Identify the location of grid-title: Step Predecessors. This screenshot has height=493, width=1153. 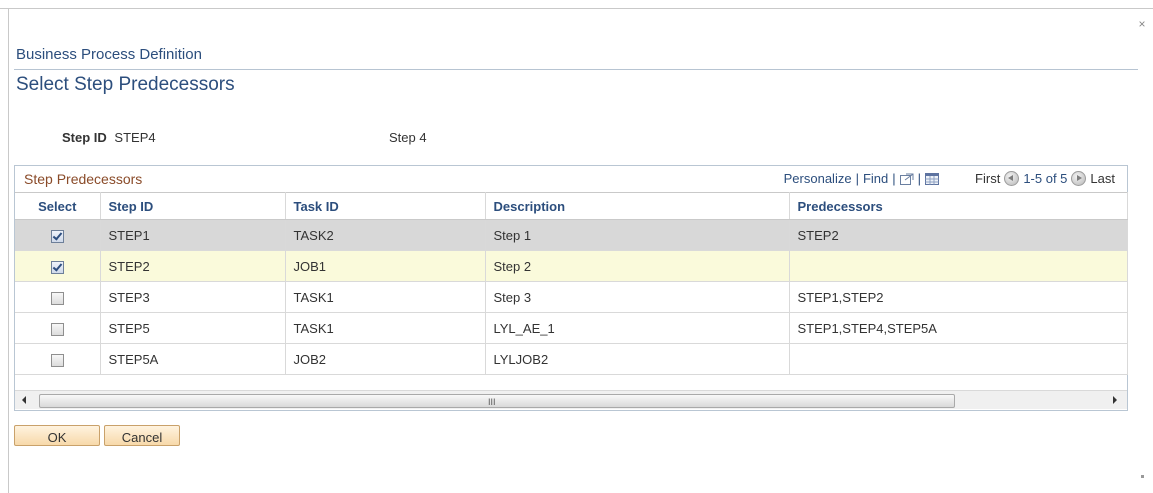
(83, 179).